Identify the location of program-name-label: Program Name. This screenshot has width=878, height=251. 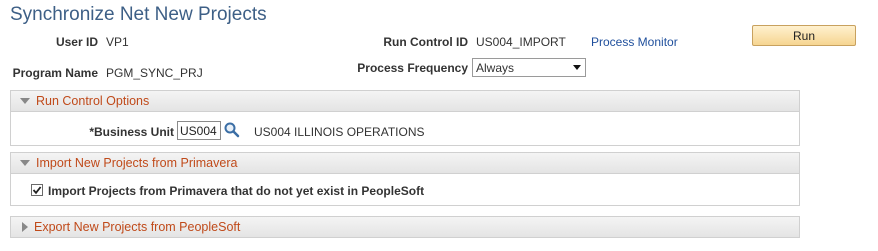
(55, 73).